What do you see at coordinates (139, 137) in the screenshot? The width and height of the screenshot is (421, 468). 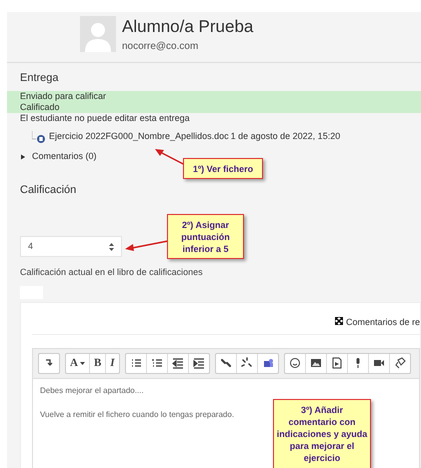 I see `file-link: Ejercicio 2022FG000_Nombre_Apellidos.doc` at bounding box center [139, 137].